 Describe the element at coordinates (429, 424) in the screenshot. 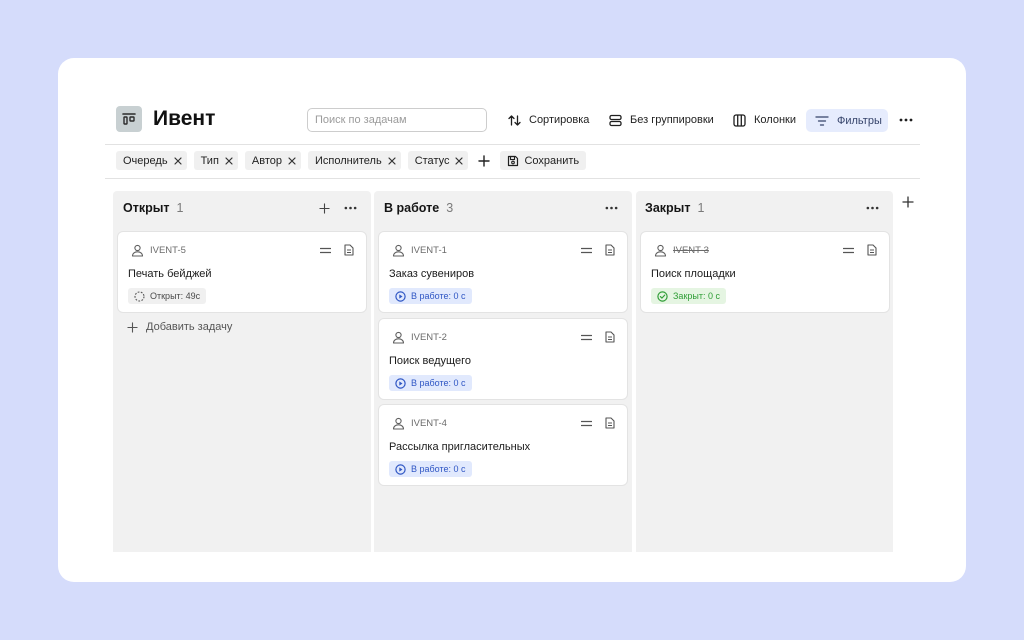

I see `task-key: IVENT-4` at that location.